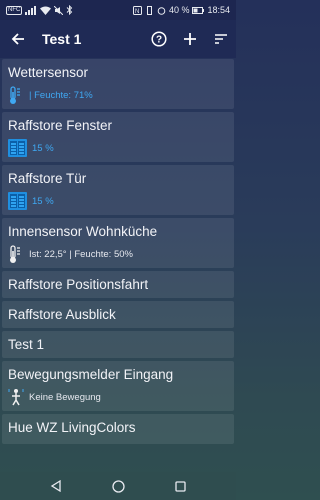 The image size is (320, 500). What do you see at coordinates (81, 254) in the screenshot?
I see `card-value: Ist: 22,5° | Feuchte: 50%` at bounding box center [81, 254].